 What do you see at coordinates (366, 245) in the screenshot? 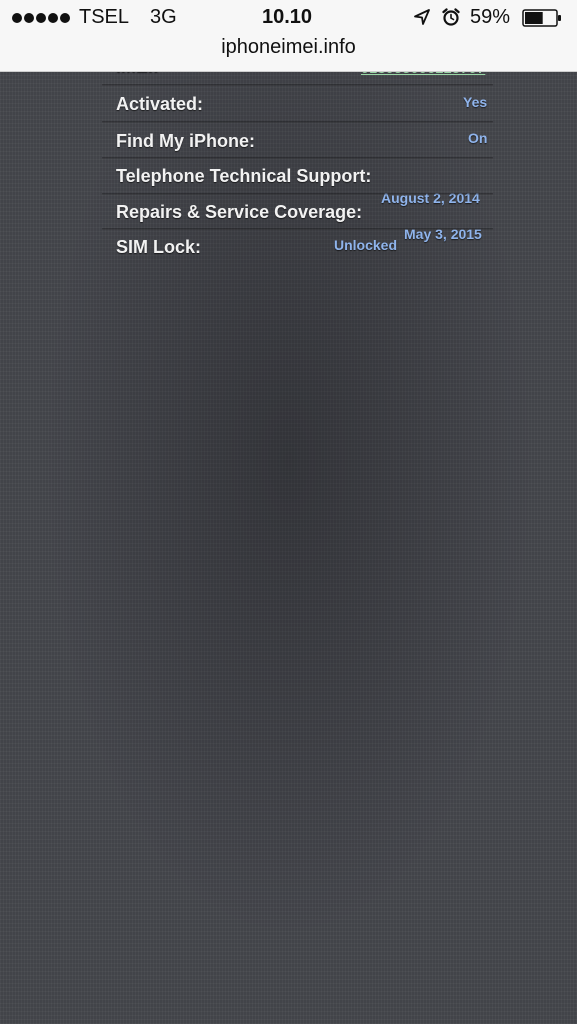
I see `sim-lock-value: Unlocked` at bounding box center [366, 245].